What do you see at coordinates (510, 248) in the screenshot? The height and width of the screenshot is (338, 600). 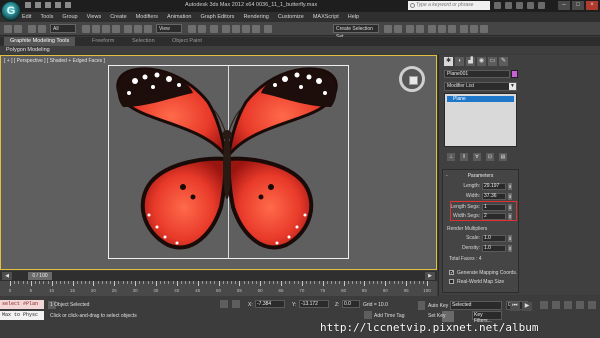 I see `density-spinner: ⬍` at bounding box center [510, 248].